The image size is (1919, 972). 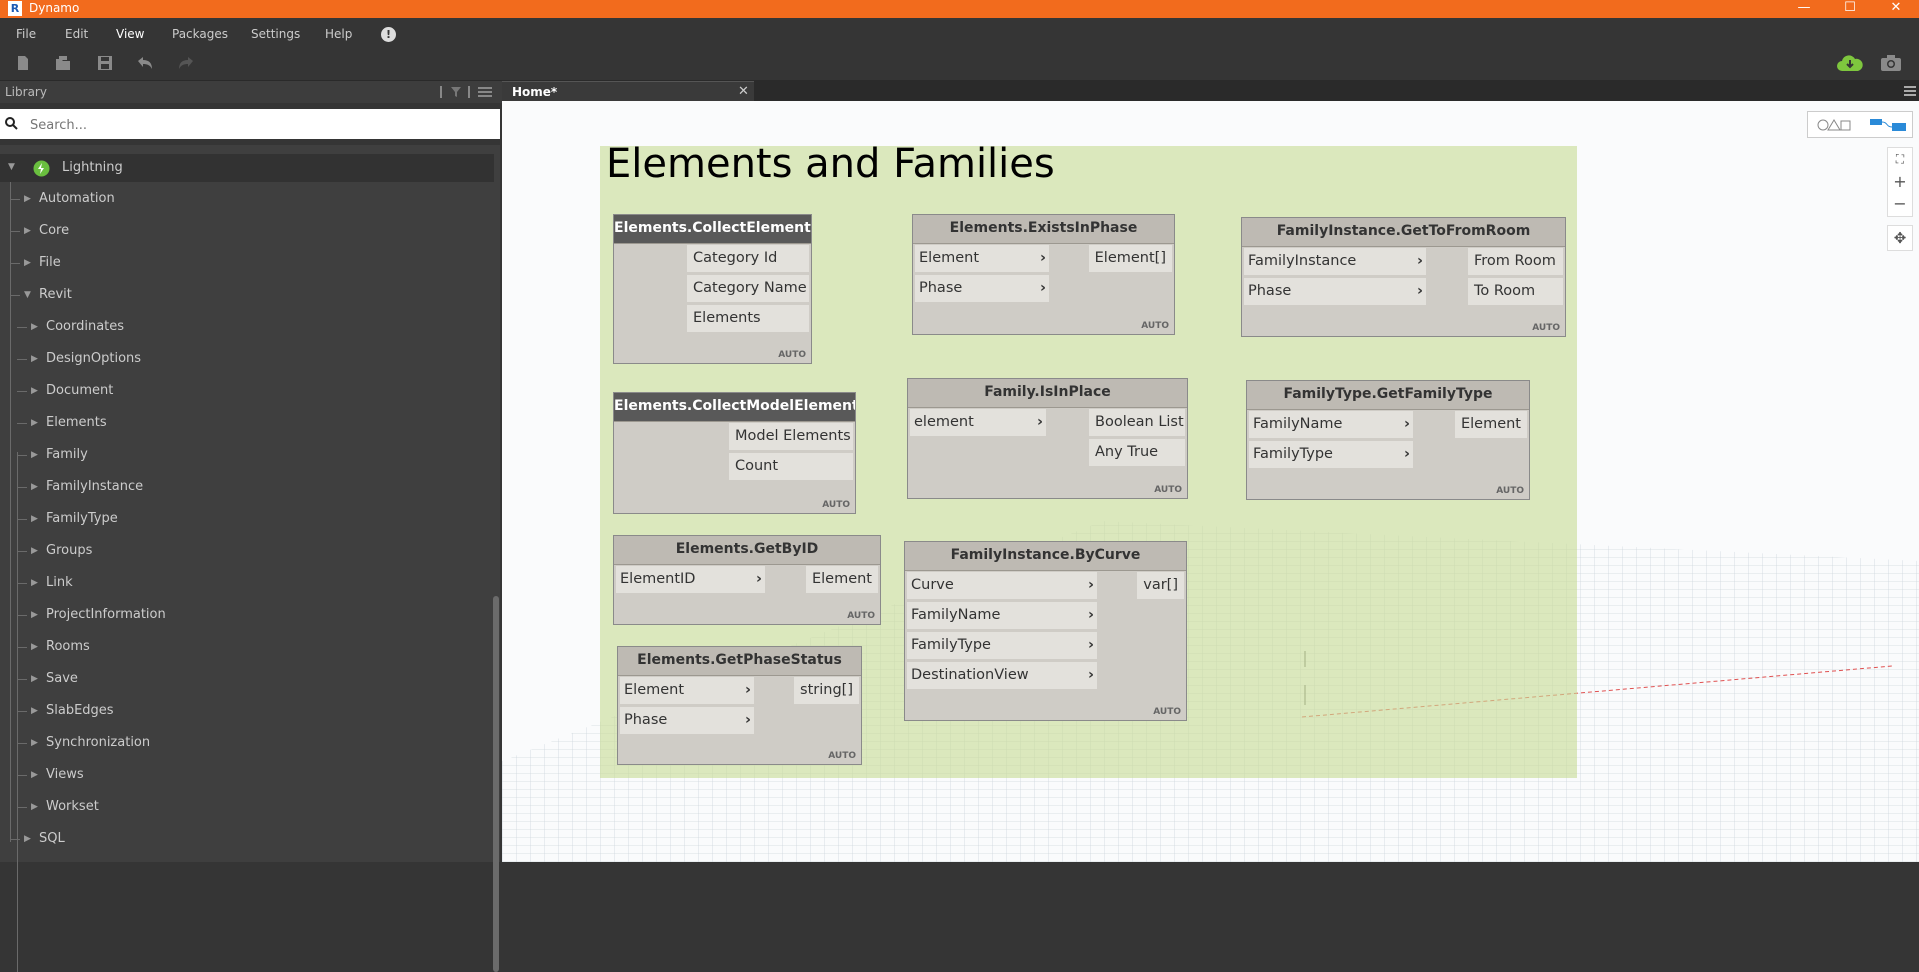 What do you see at coordinates (1515, 291) in the screenshot?
I see `output-port: To Room` at bounding box center [1515, 291].